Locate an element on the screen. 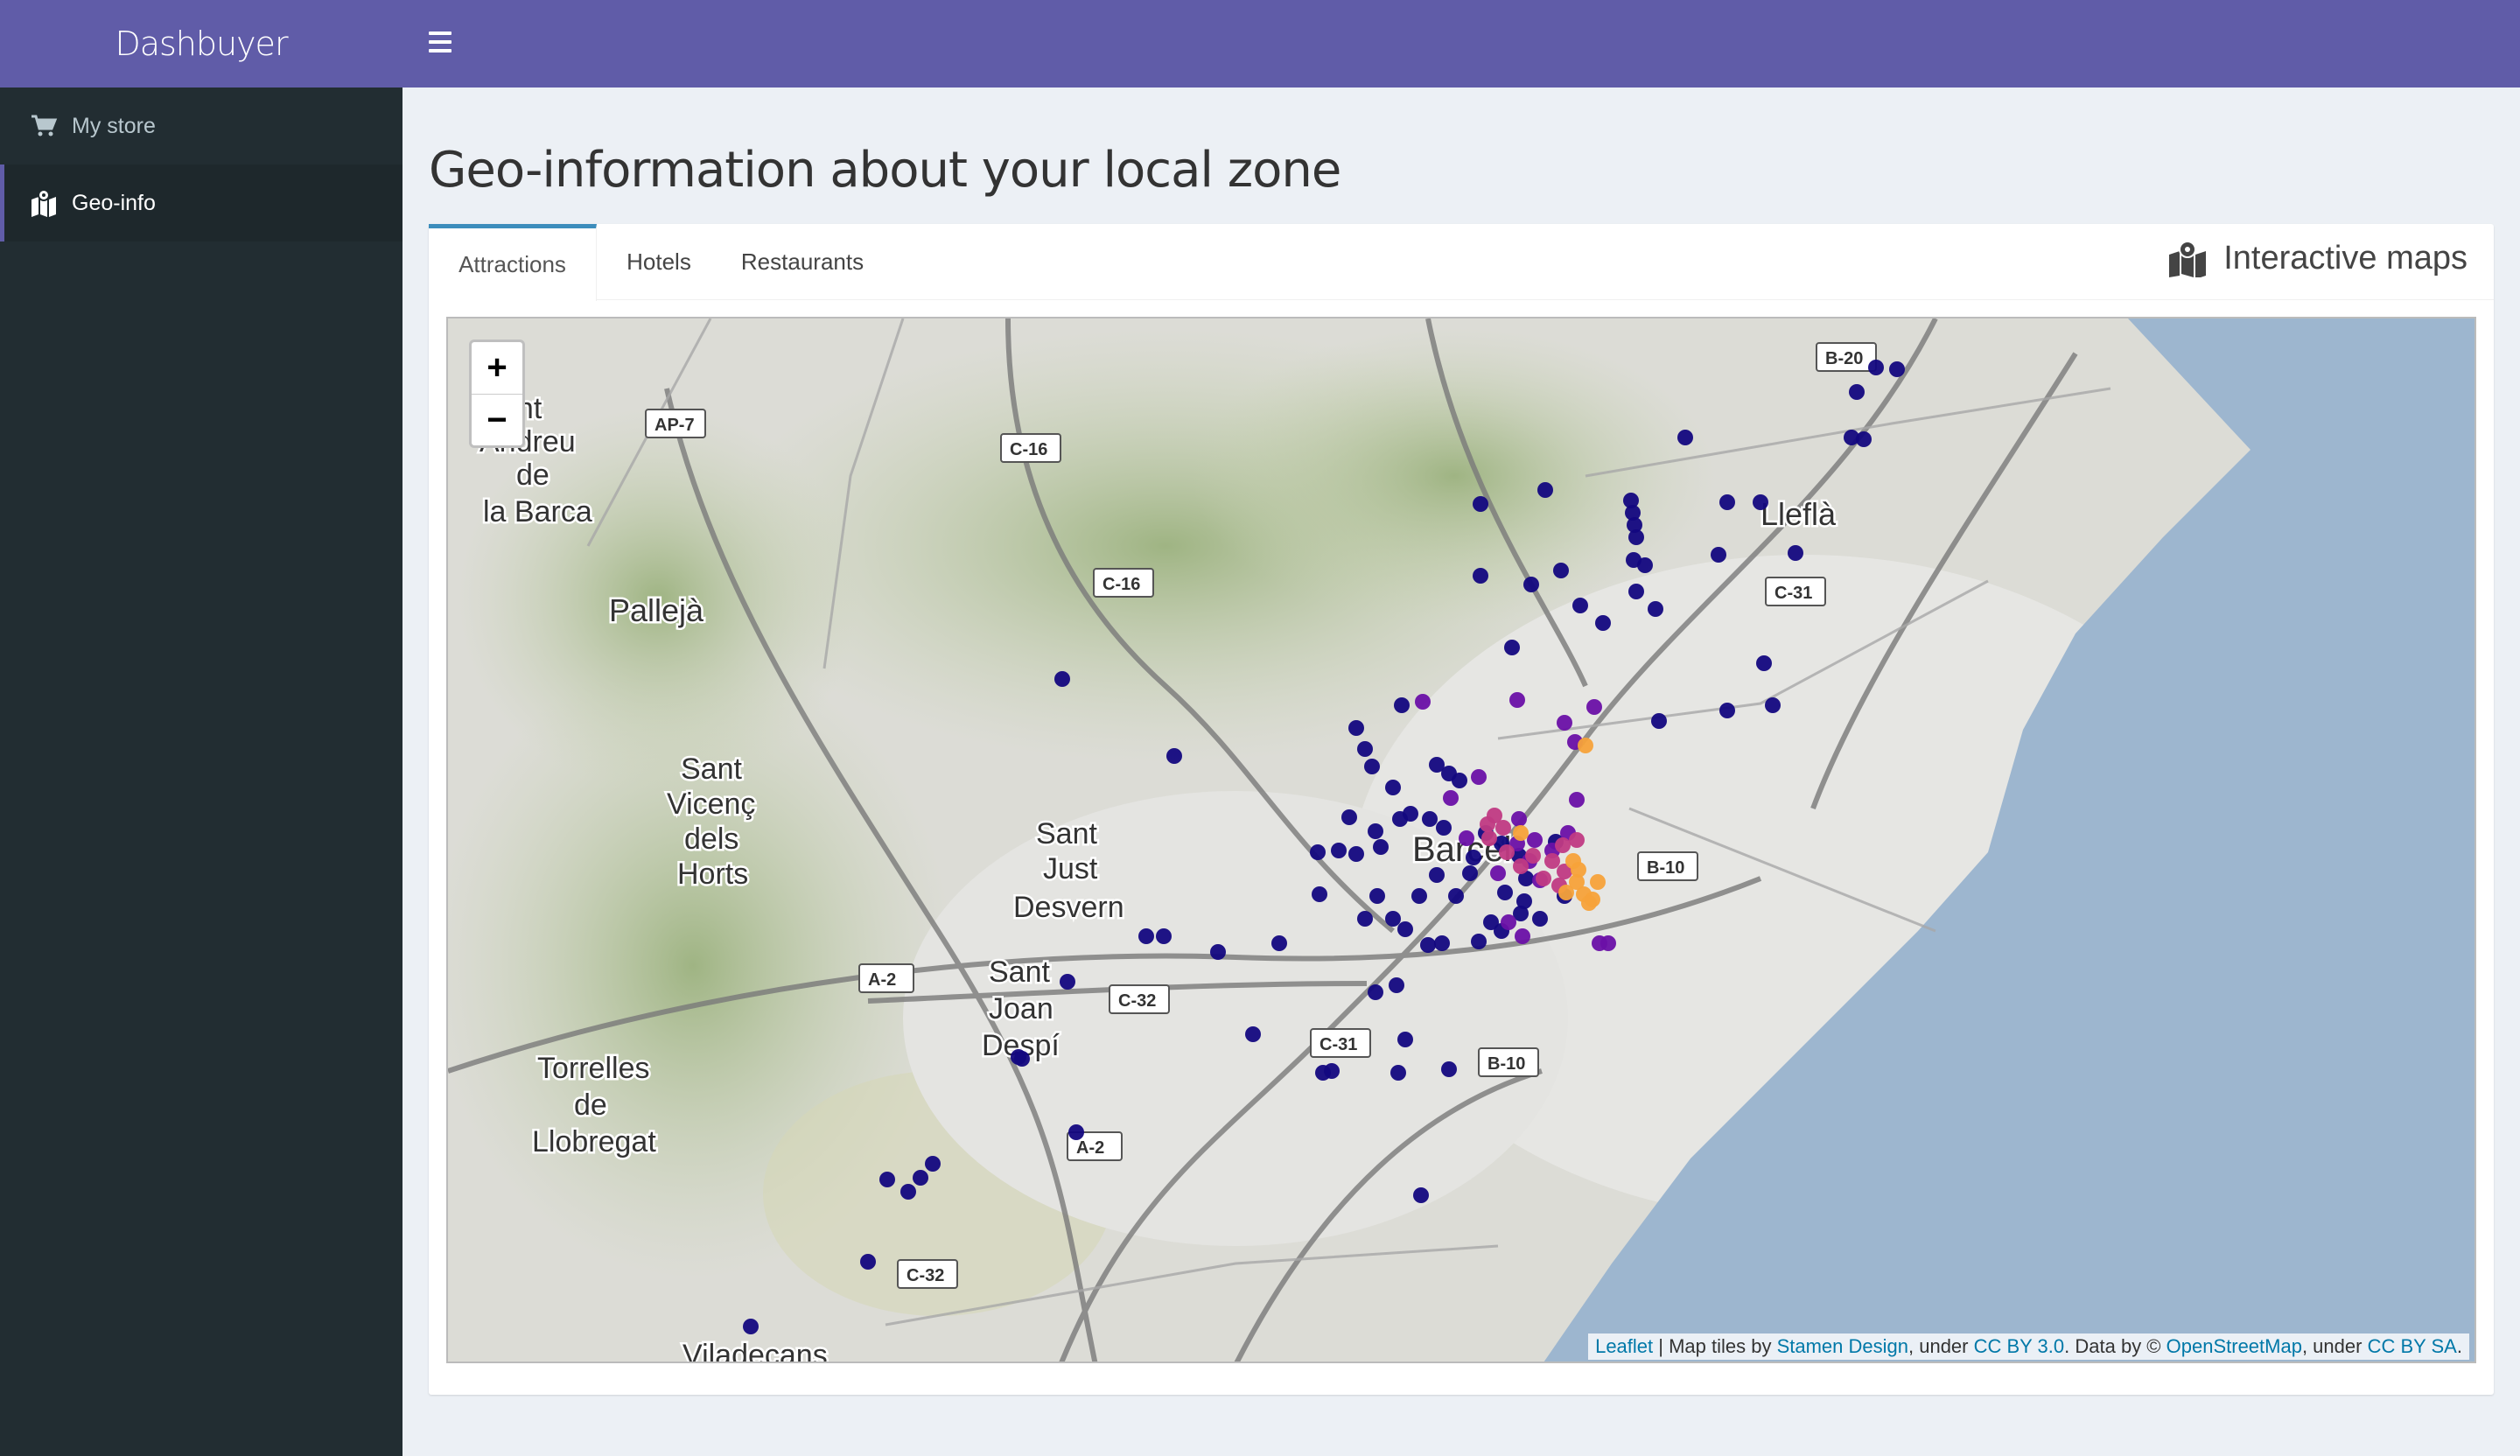 The width and height of the screenshot is (2520, 1456). cc-by-sa-link: CC BY SA is located at coordinates (2412, 1346).